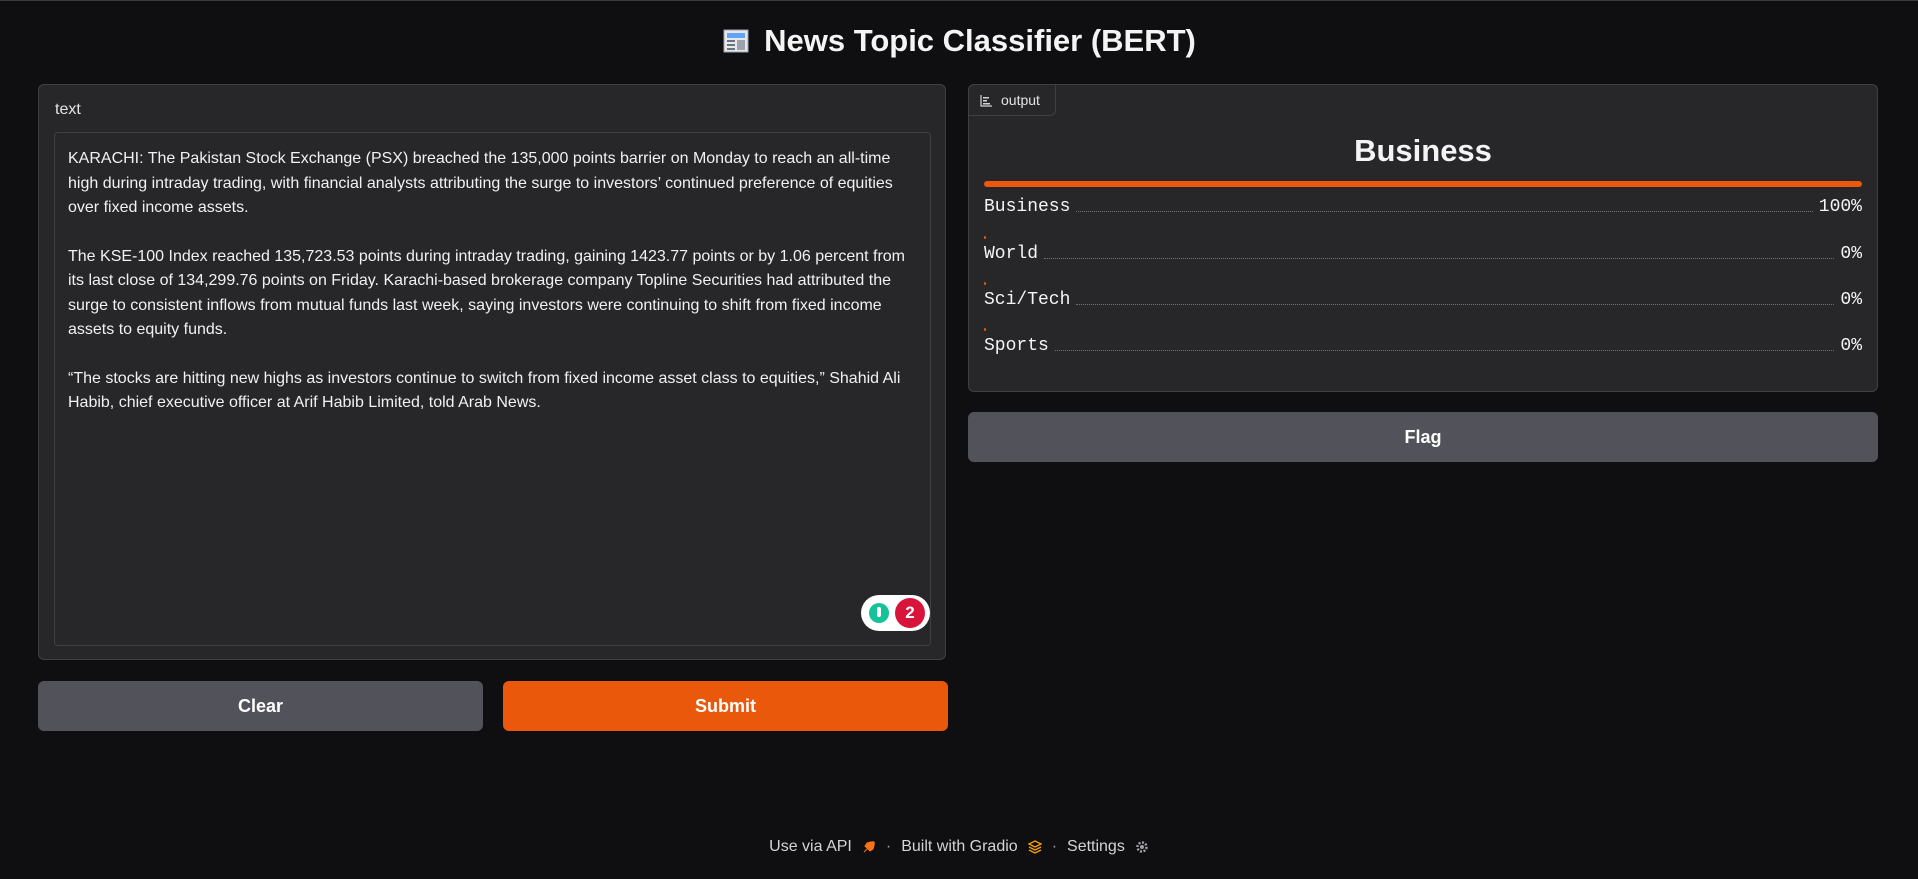 This screenshot has height=879, width=1918. What do you see at coordinates (68, 109) in the screenshot?
I see `text-input-label: text` at bounding box center [68, 109].